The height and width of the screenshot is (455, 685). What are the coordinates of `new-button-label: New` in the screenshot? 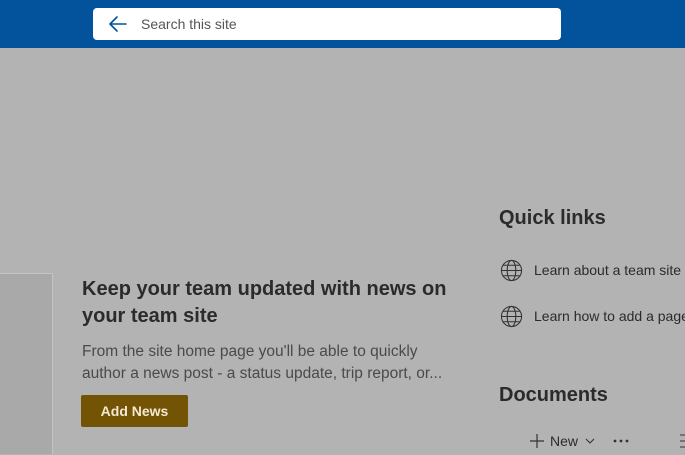 It's located at (564, 441).